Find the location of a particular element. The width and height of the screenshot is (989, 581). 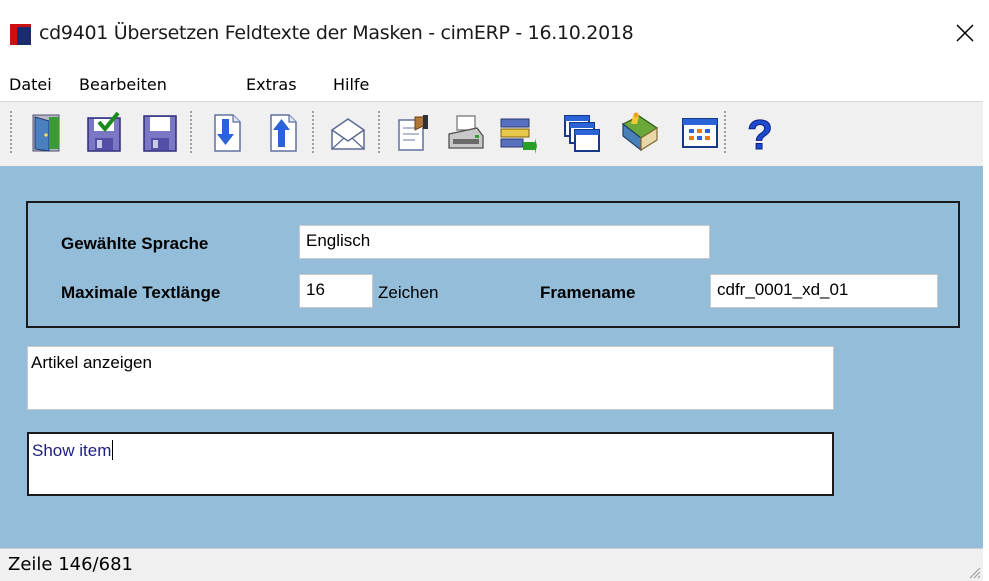

help-icon: ? is located at coordinates (760, 133).